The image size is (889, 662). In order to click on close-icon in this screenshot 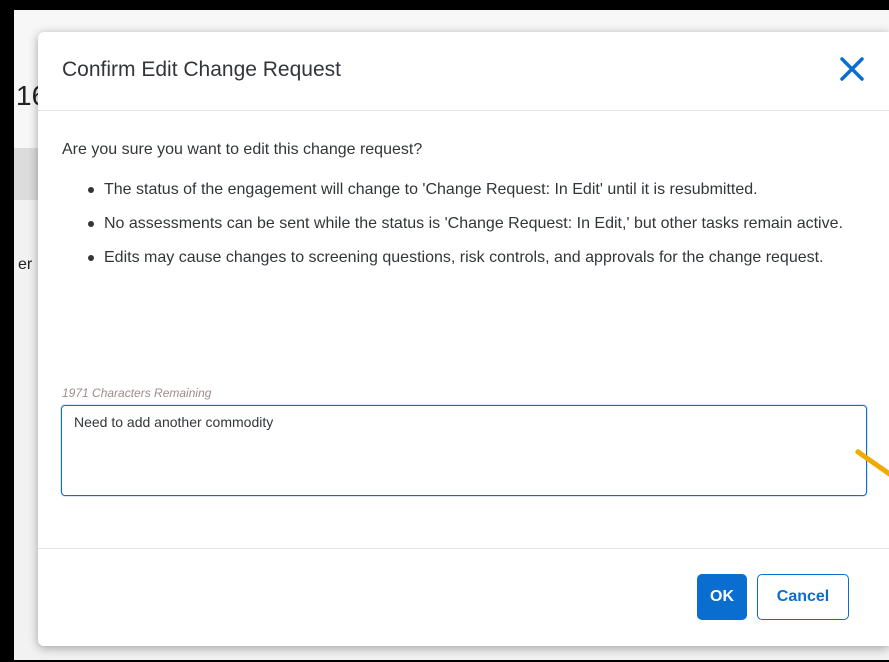, I will do `click(852, 69)`.